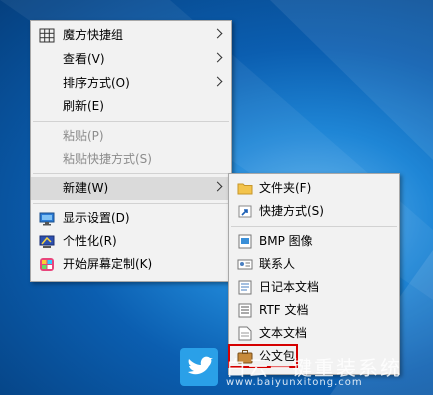  What do you see at coordinates (245, 264) in the screenshot?
I see `contact-icon` at bounding box center [245, 264].